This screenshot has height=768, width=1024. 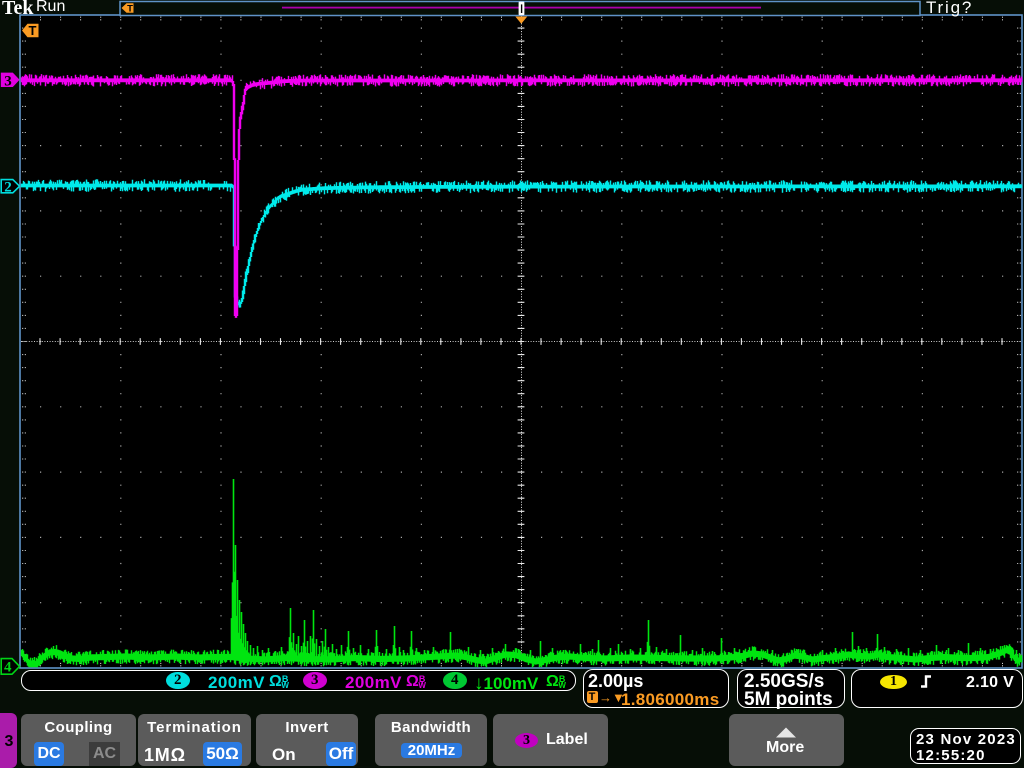 I want to click on svg-text: 3, so click(x=8, y=81).